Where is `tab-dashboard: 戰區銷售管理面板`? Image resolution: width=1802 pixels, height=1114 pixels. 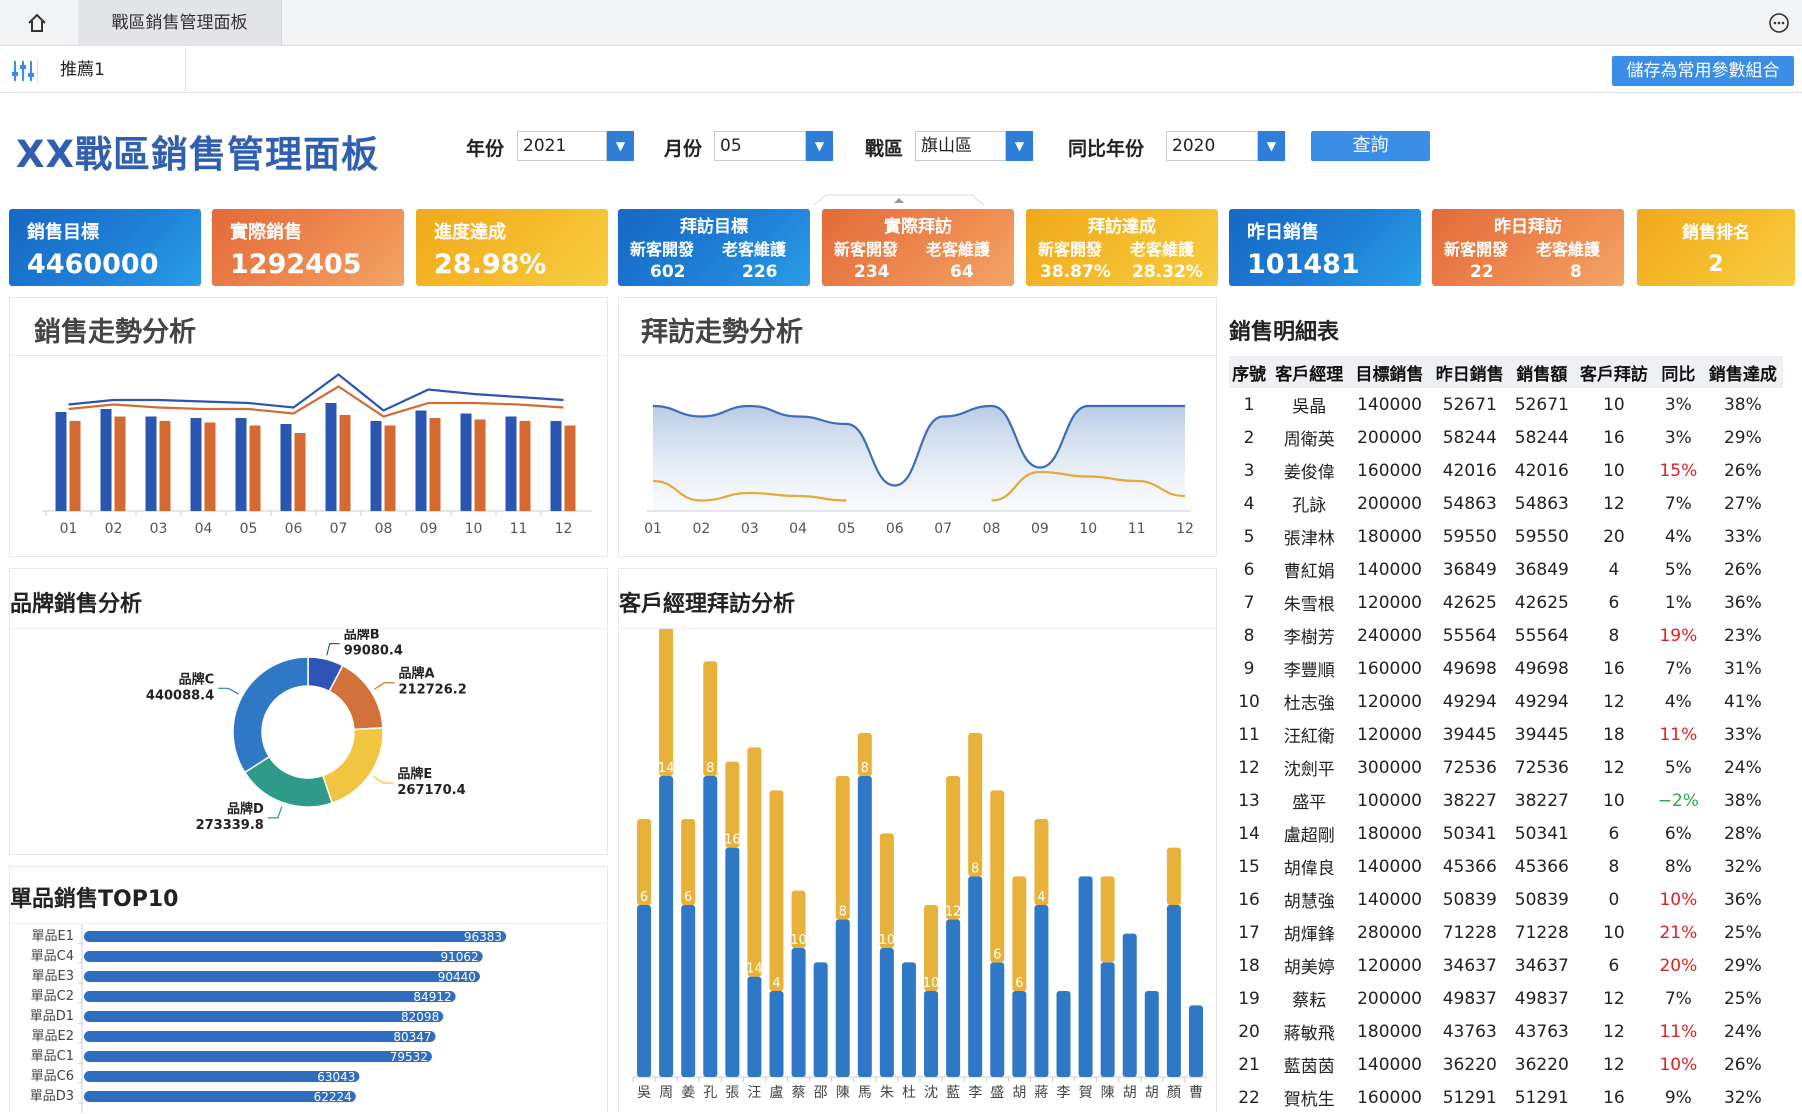
tab-dashboard: 戰區銷售管理面板 is located at coordinates (180, 23).